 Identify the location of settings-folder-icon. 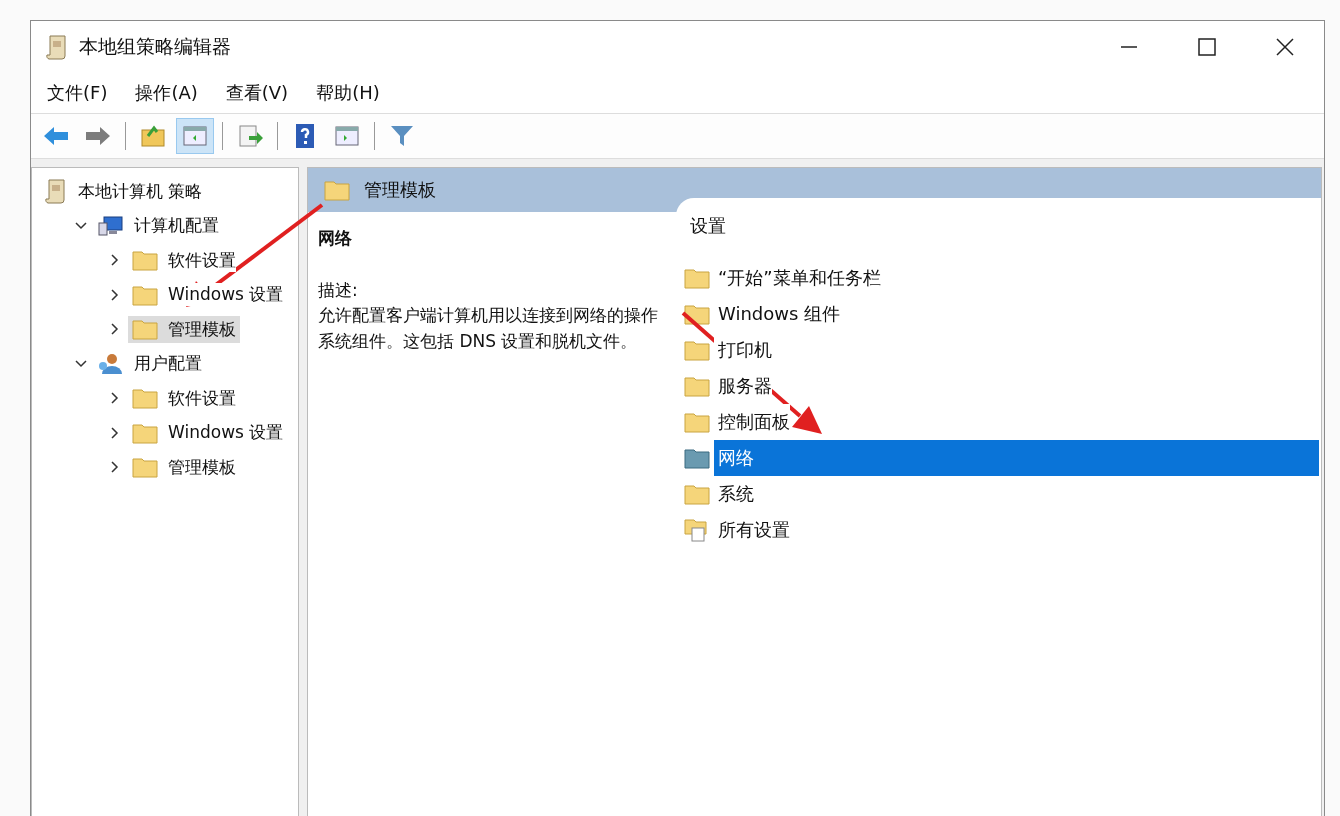
(697, 530).